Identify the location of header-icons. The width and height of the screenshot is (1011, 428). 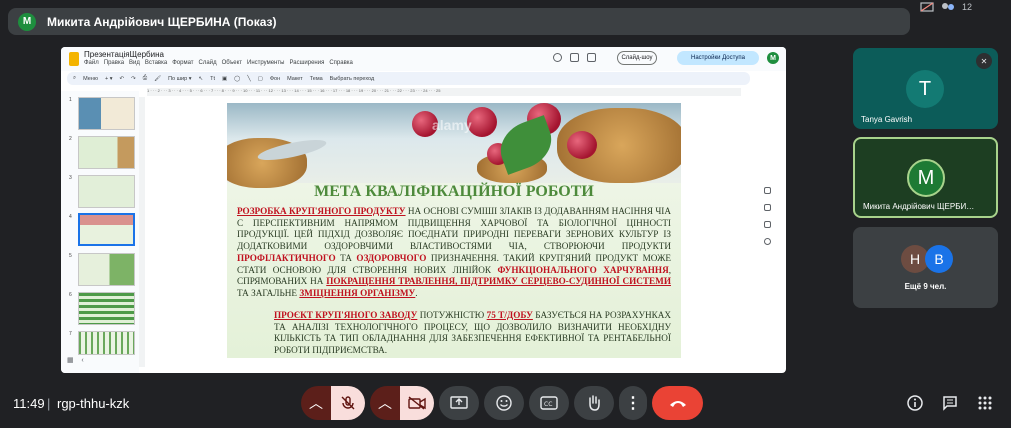
(574, 57).